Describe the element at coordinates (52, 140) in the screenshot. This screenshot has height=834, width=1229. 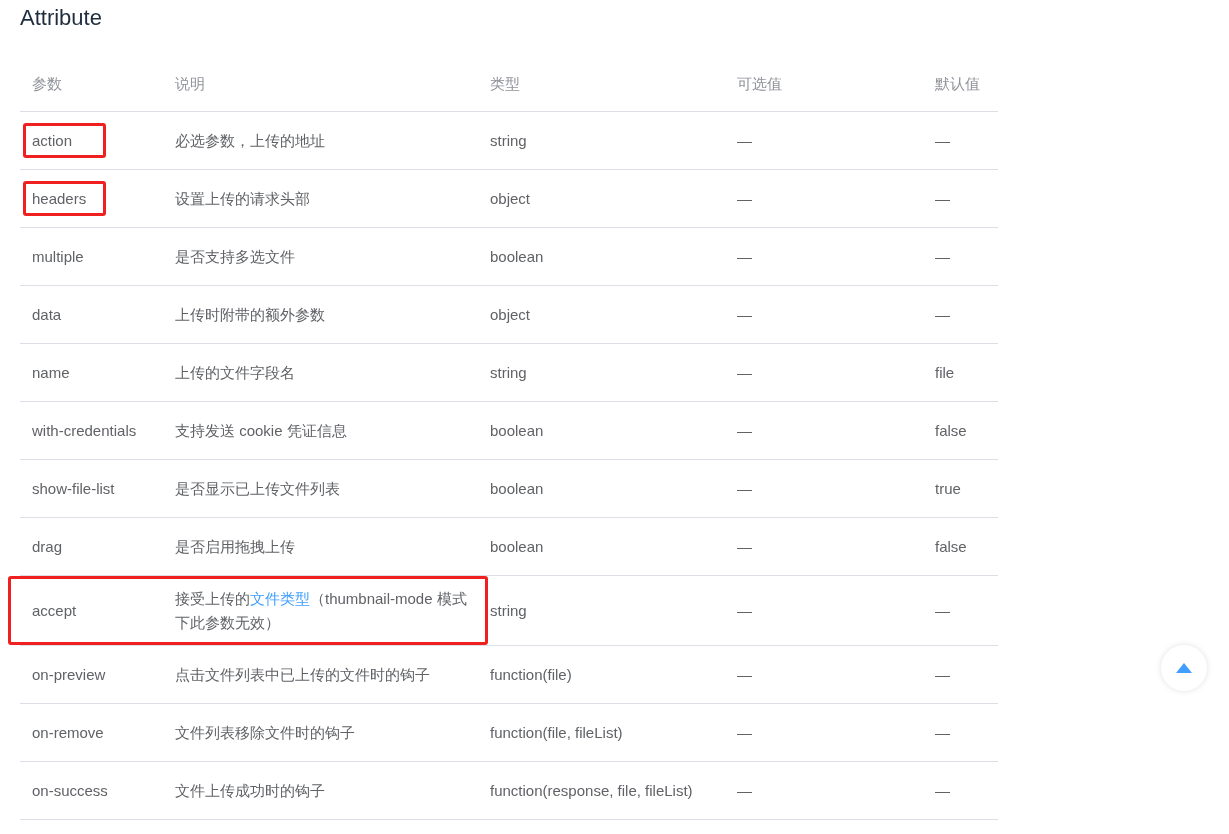
I see `table-cell-text: action` at that location.